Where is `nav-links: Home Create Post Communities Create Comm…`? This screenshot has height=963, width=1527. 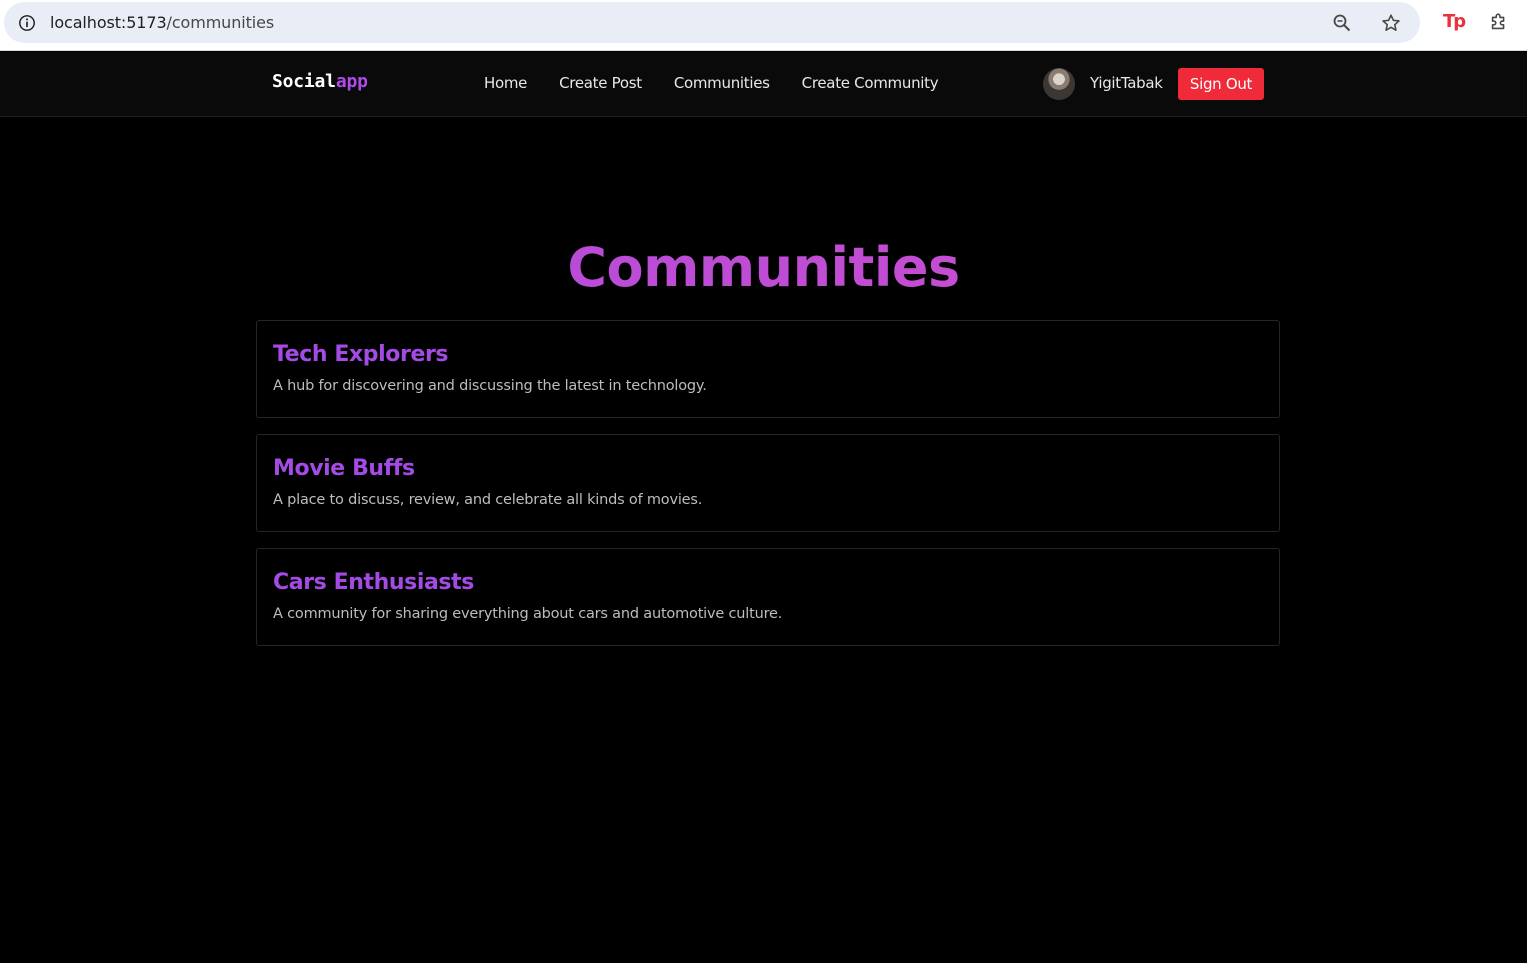
nav-links: Home Create Post Communities Create Comm… is located at coordinates (711, 83).